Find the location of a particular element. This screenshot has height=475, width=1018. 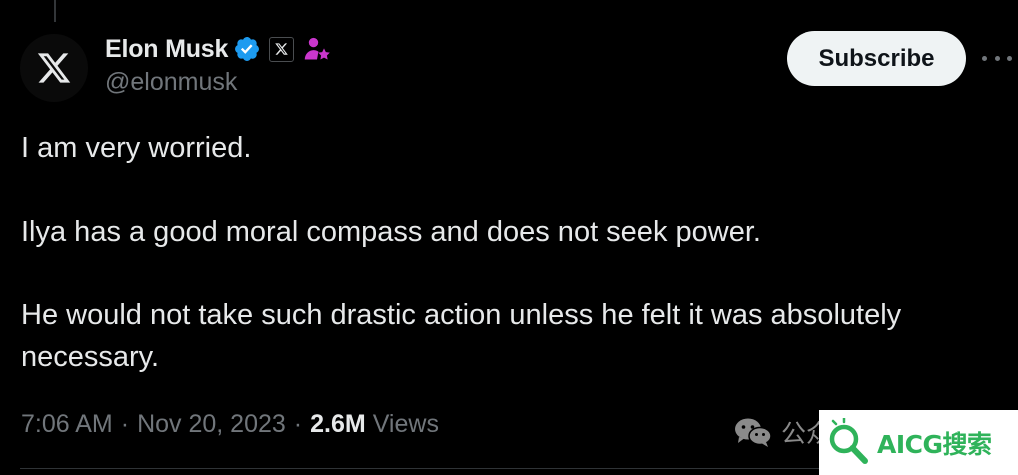

author-header: Elon Musk @elonmusk is located at coordinates (218, 64).